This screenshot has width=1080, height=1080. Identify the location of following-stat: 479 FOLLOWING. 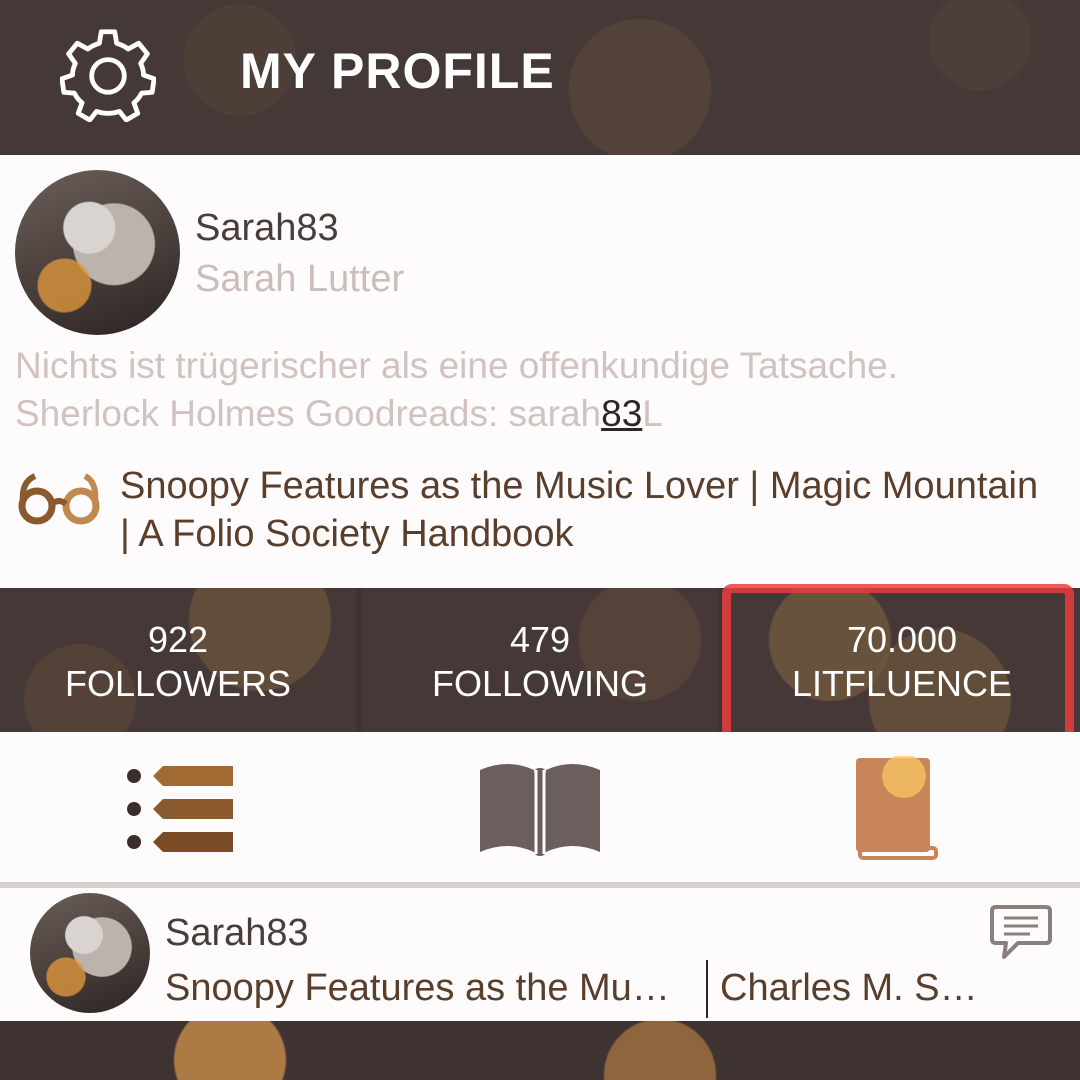
(540, 660).